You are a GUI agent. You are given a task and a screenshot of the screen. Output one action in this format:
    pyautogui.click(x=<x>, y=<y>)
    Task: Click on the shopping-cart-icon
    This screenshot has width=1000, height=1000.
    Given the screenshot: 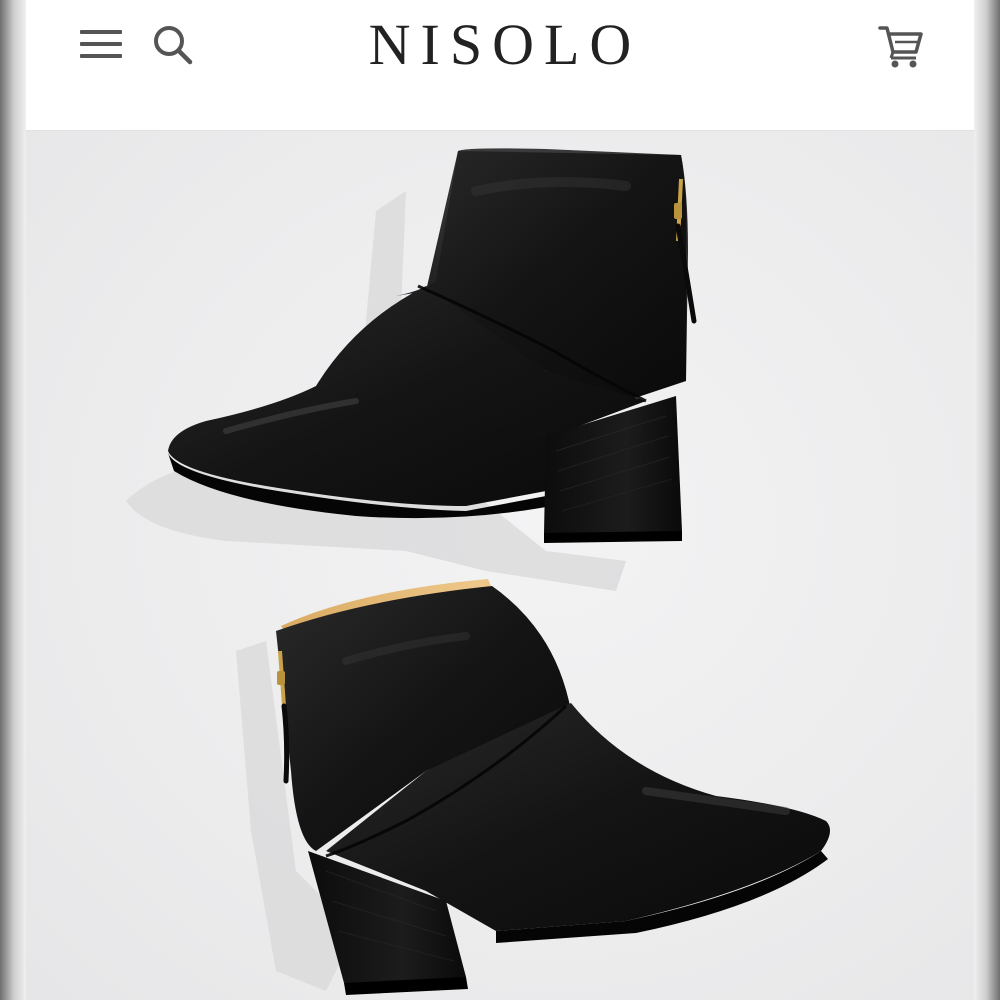 What is the action you would take?
    pyautogui.click(x=900, y=47)
    